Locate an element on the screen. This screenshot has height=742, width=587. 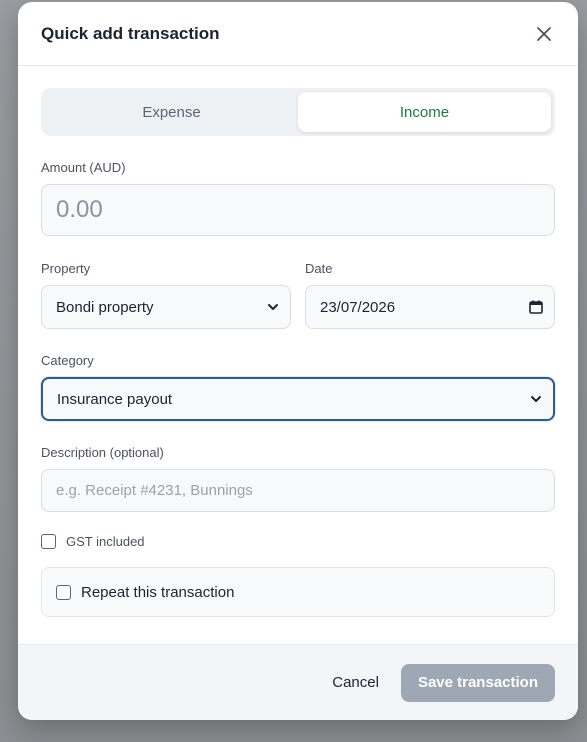
description-label: Description (optional) is located at coordinates (102, 452).